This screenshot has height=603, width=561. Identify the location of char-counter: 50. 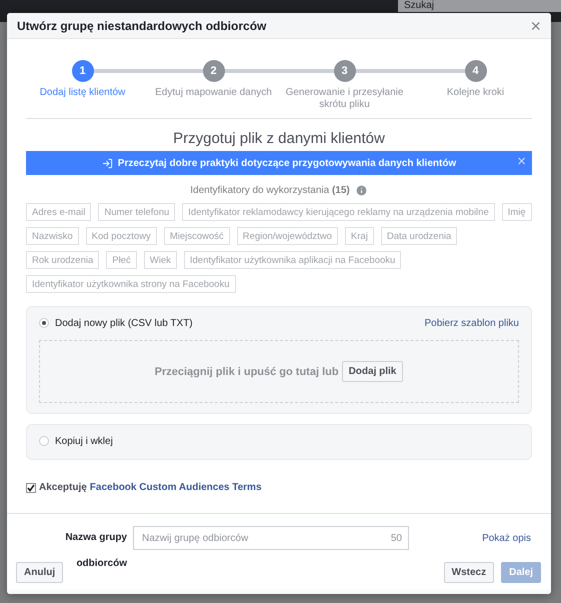
(396, 538).